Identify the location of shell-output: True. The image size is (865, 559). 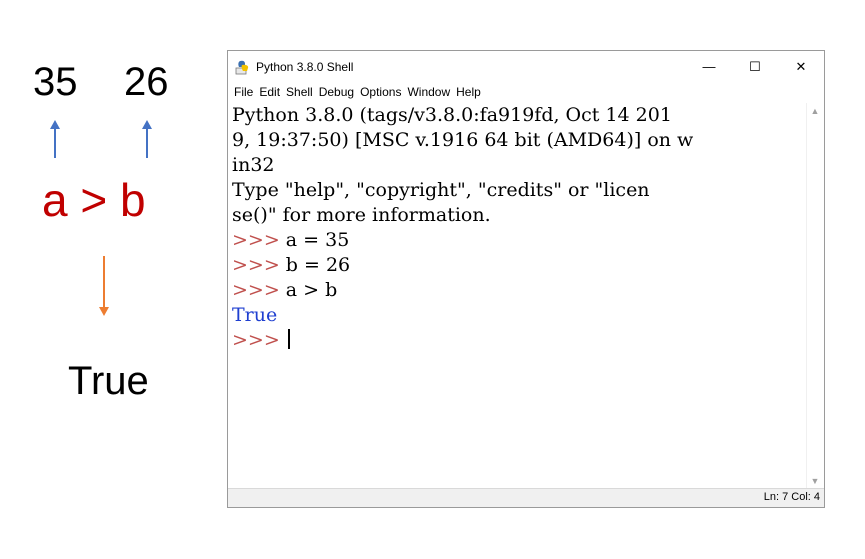
(255, 315).